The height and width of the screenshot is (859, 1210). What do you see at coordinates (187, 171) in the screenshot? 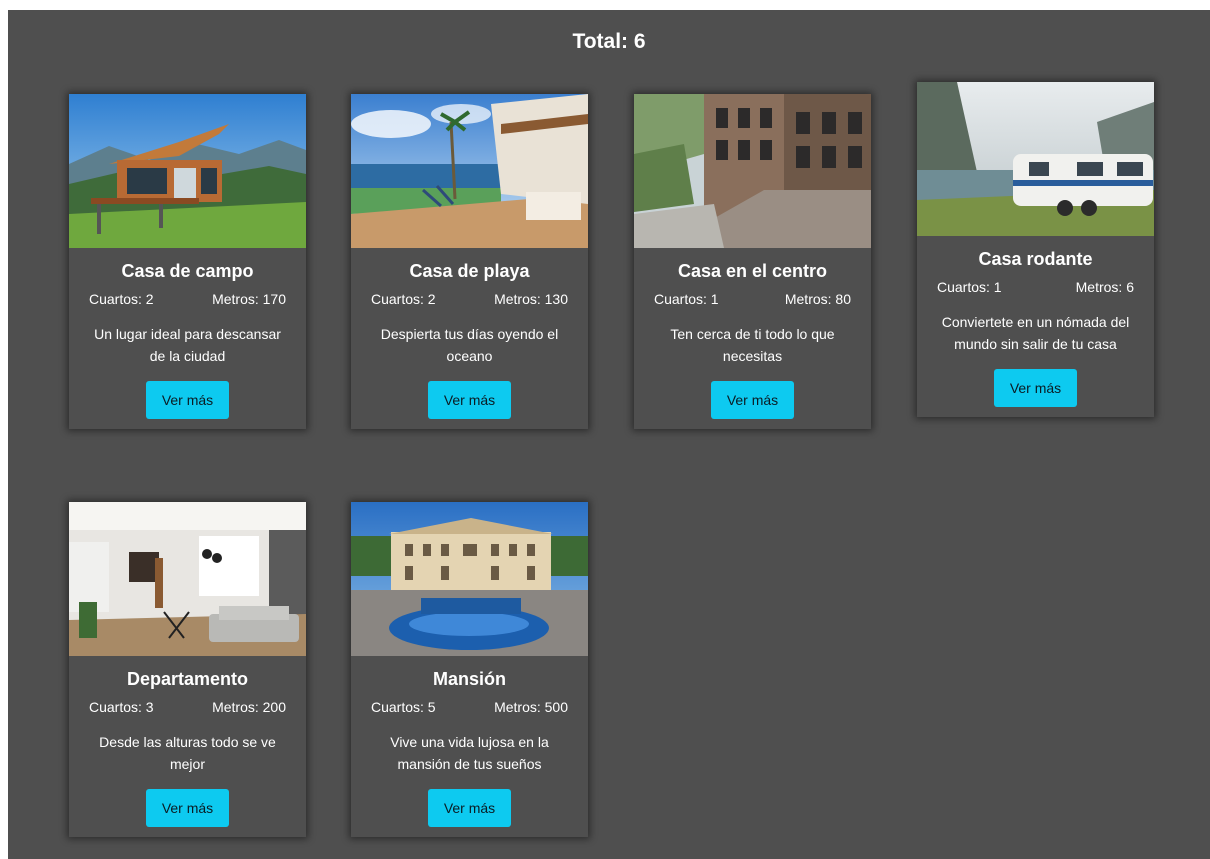
I see `country-house-photo` at bounding box center [187, 171].